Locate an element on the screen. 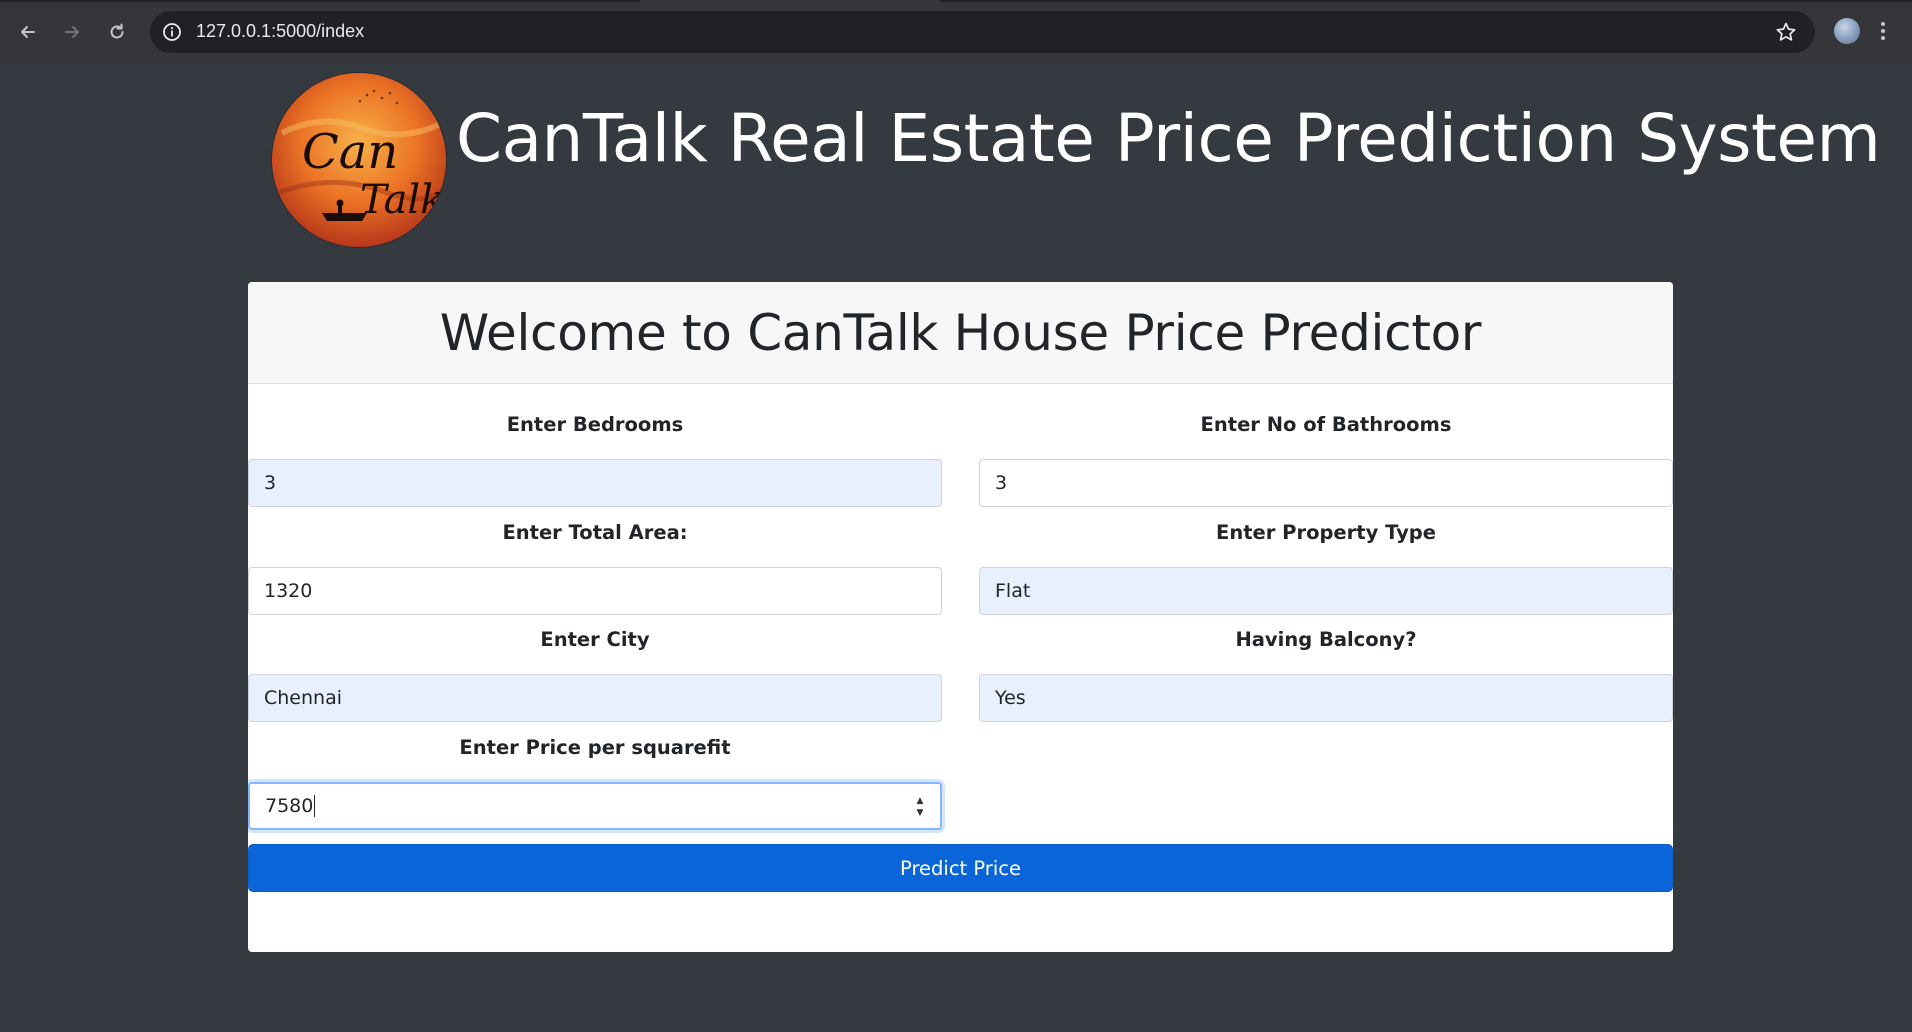 The height and width of the screenshot is (1032, 1912). balcony-label: Having Balcony? is located at coordinates (1326, 639).